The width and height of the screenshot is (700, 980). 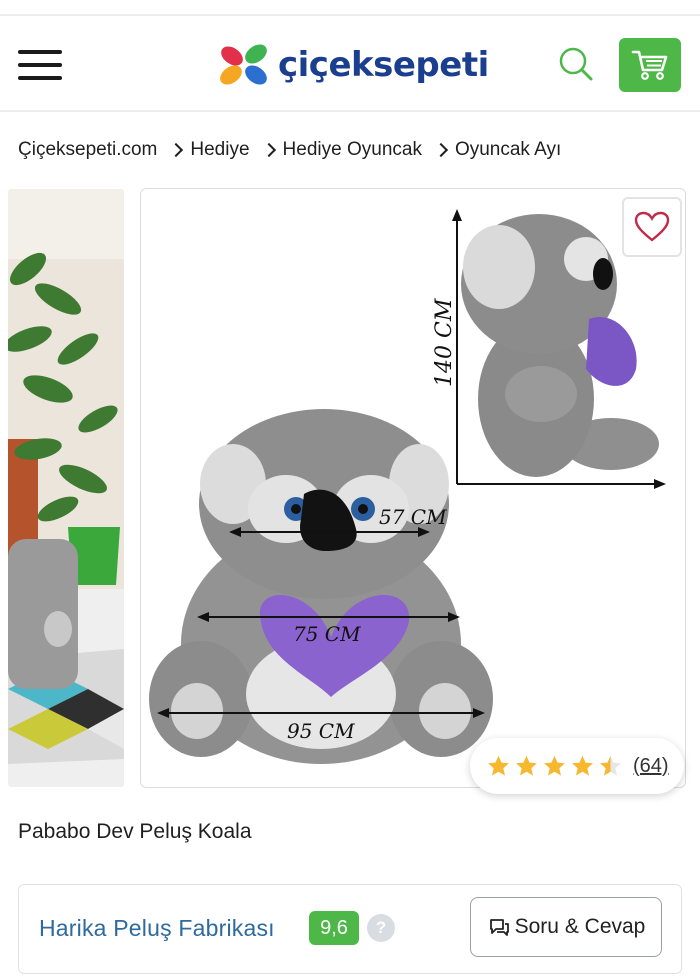 I want to click on heart-icon, so click(x=652, y=226).